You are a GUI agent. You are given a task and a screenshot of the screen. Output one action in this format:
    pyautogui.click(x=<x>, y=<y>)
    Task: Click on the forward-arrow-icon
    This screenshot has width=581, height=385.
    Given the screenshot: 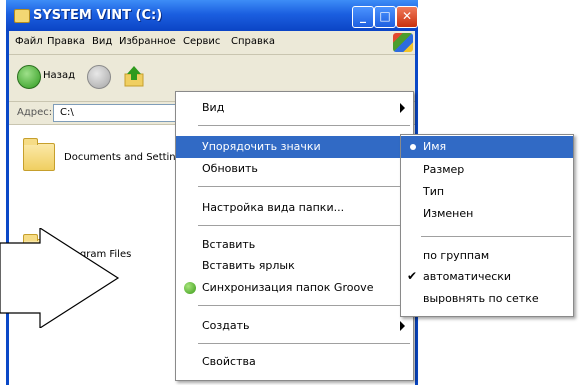 What is the action you would take?
    pyautogui.click(x=99, y=77)
    